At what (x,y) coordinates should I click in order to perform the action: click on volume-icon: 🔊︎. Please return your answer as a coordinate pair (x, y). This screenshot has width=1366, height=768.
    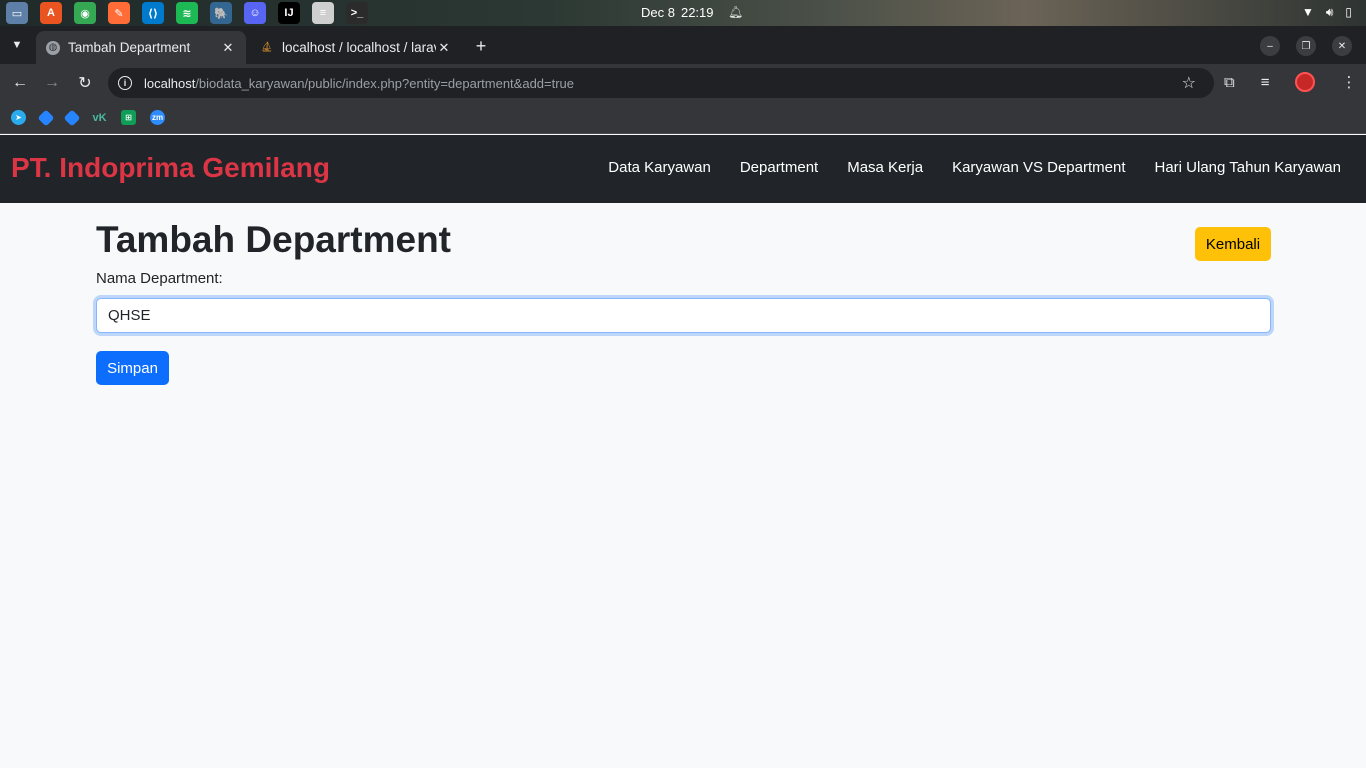
    Looking at the image, I should click on (1330, 12).